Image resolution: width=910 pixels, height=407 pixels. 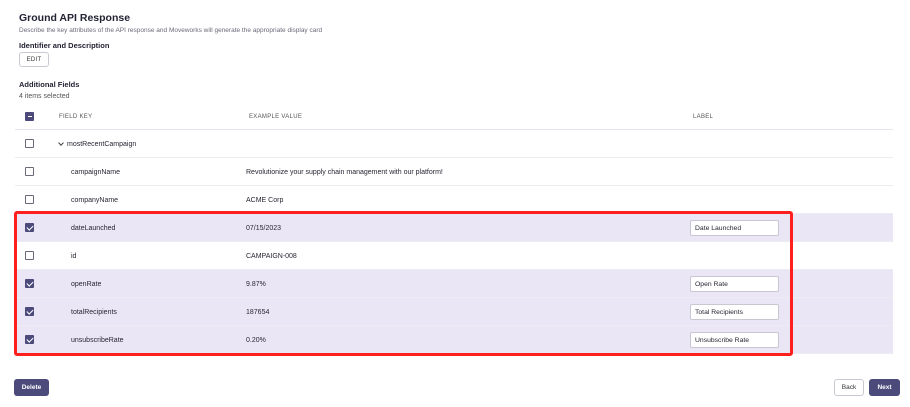 I want to click on edit-button: EDIT, so click(x=34, y=59).